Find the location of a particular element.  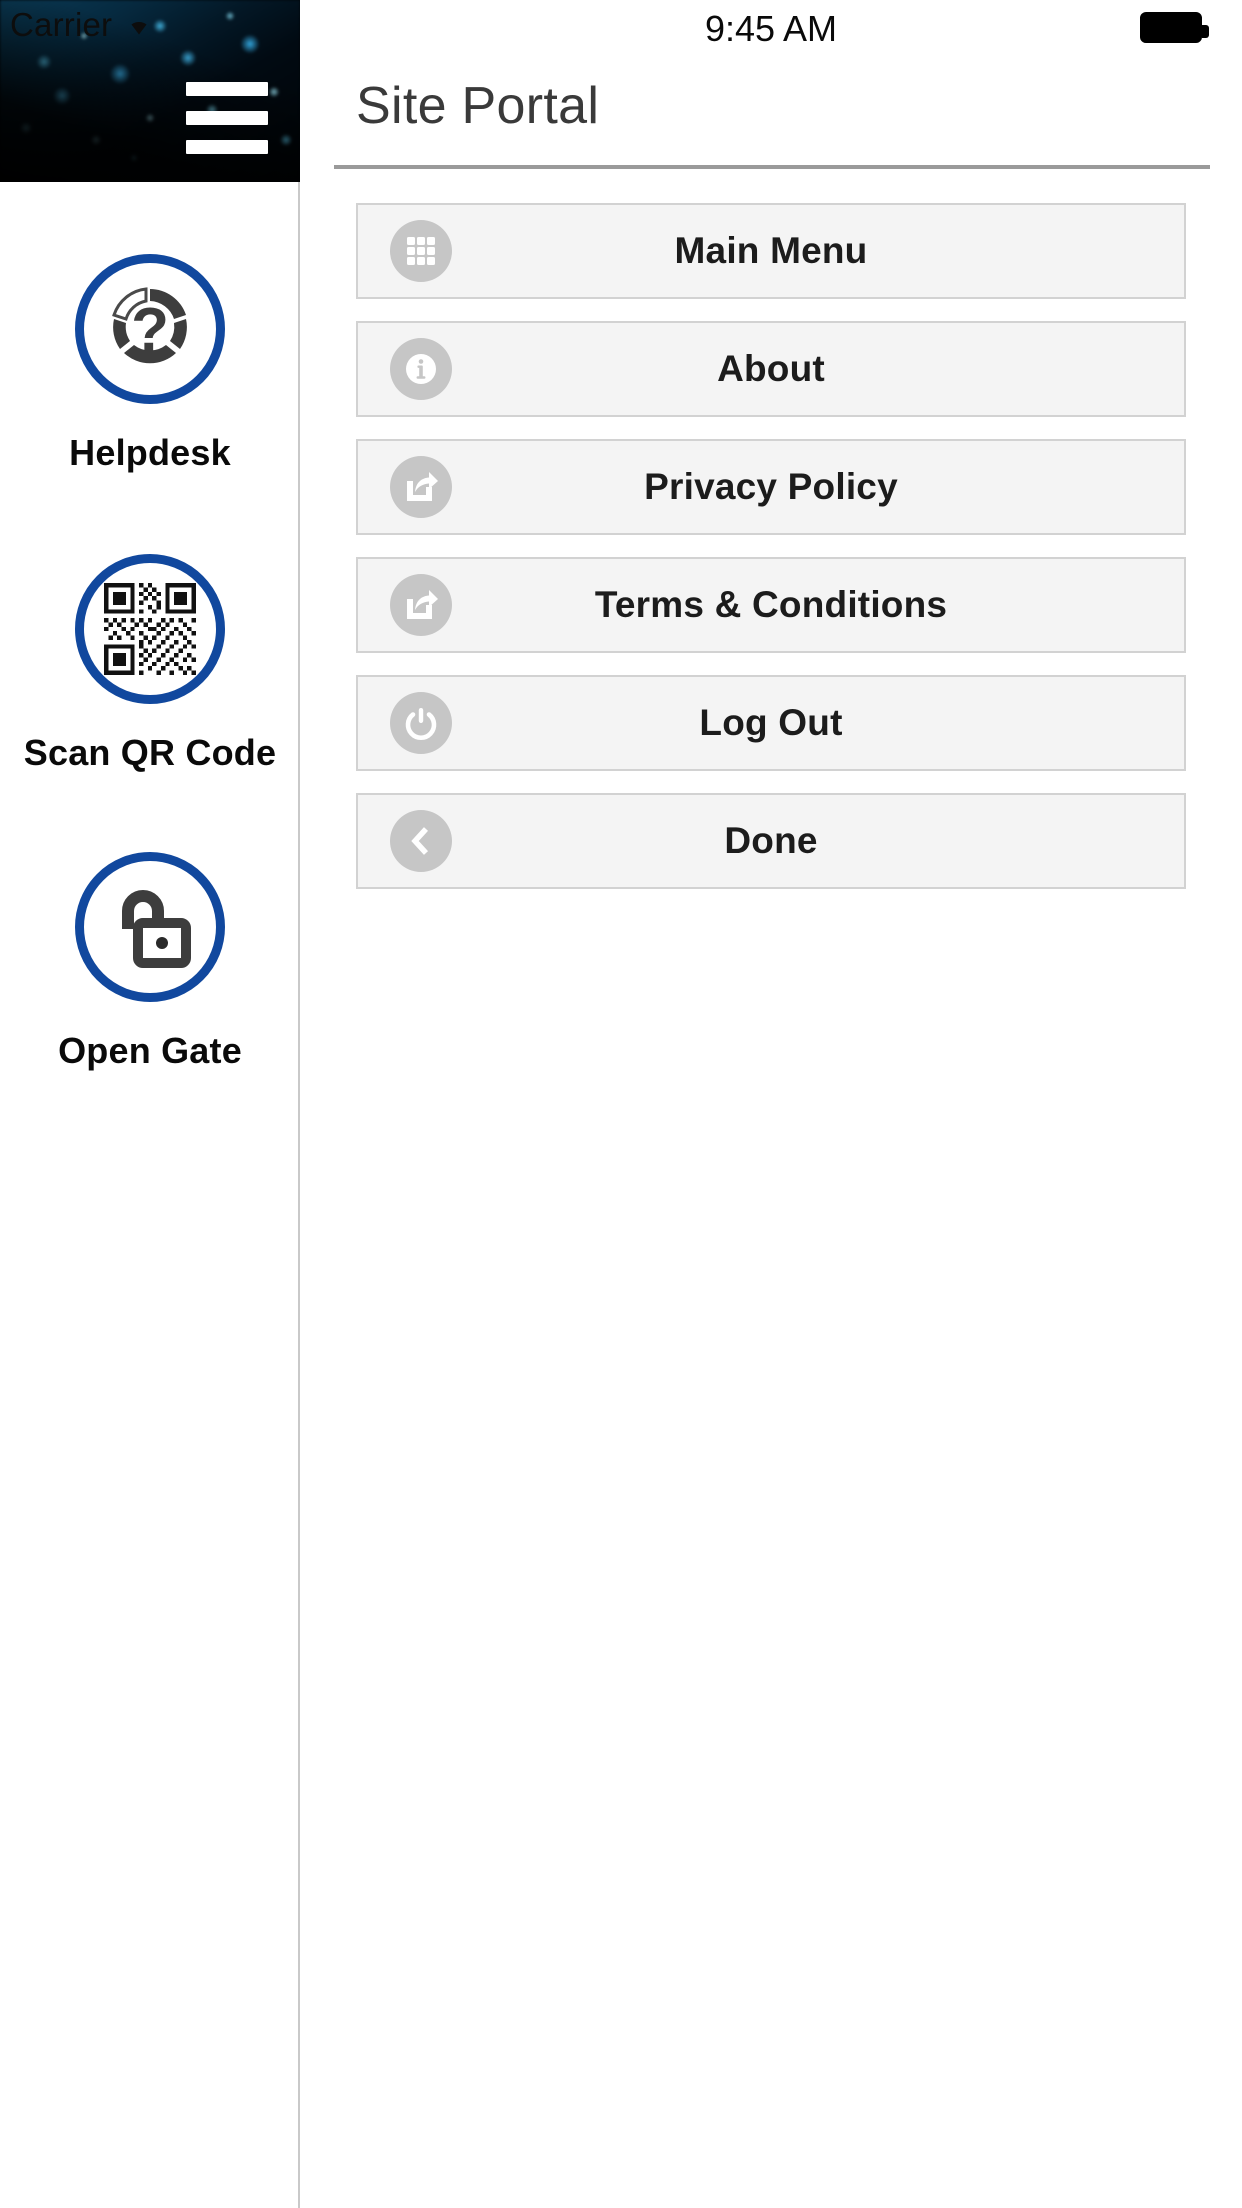

drawer-header-banner: Carrier is located at coordinates (150, 91).